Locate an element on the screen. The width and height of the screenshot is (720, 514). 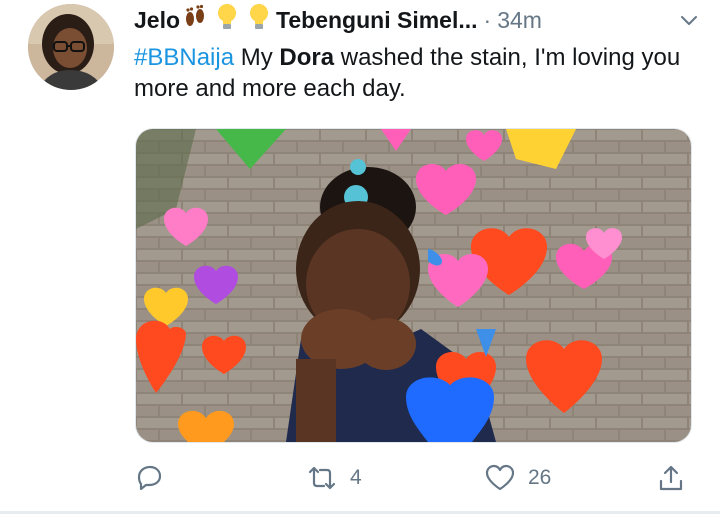
tweet-text-bold: Dora is located at coordinates (307, 57).